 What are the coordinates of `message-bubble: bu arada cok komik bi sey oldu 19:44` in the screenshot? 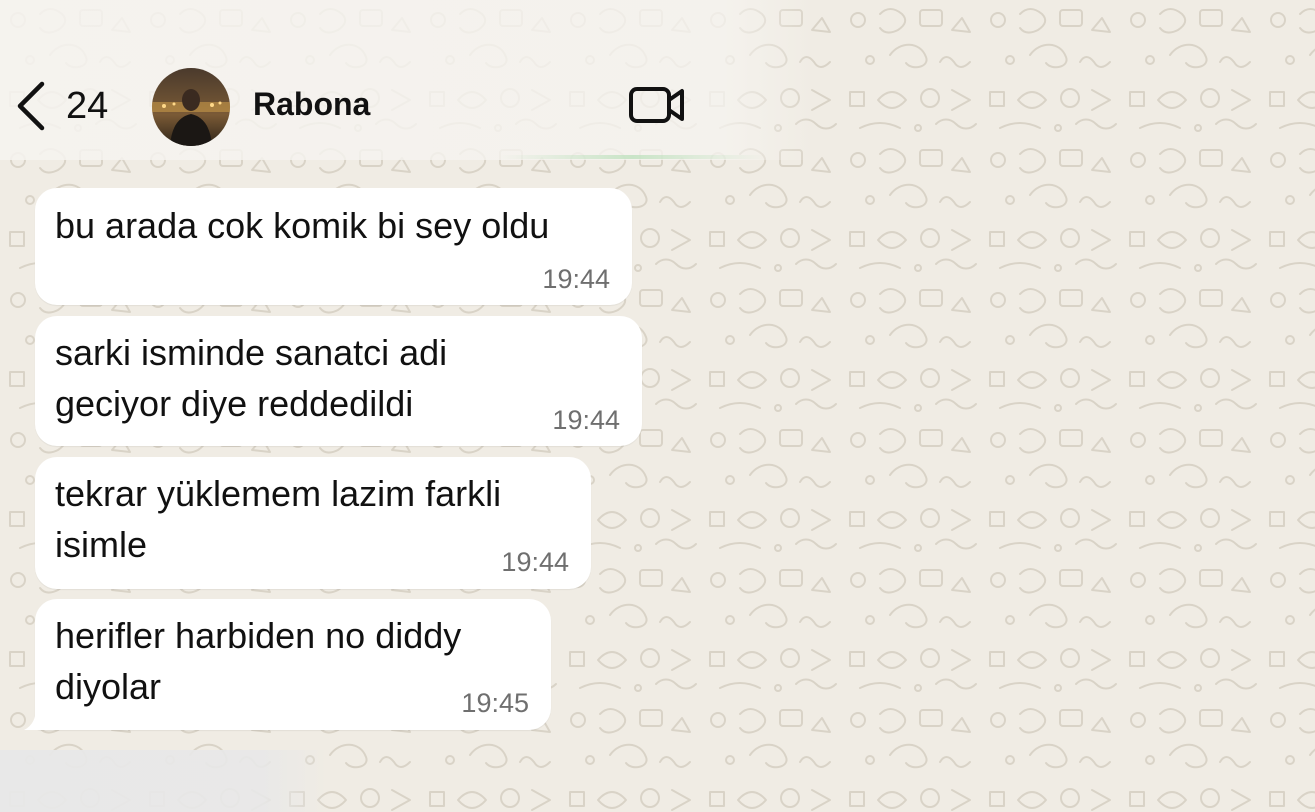 It's located at (333, 246).